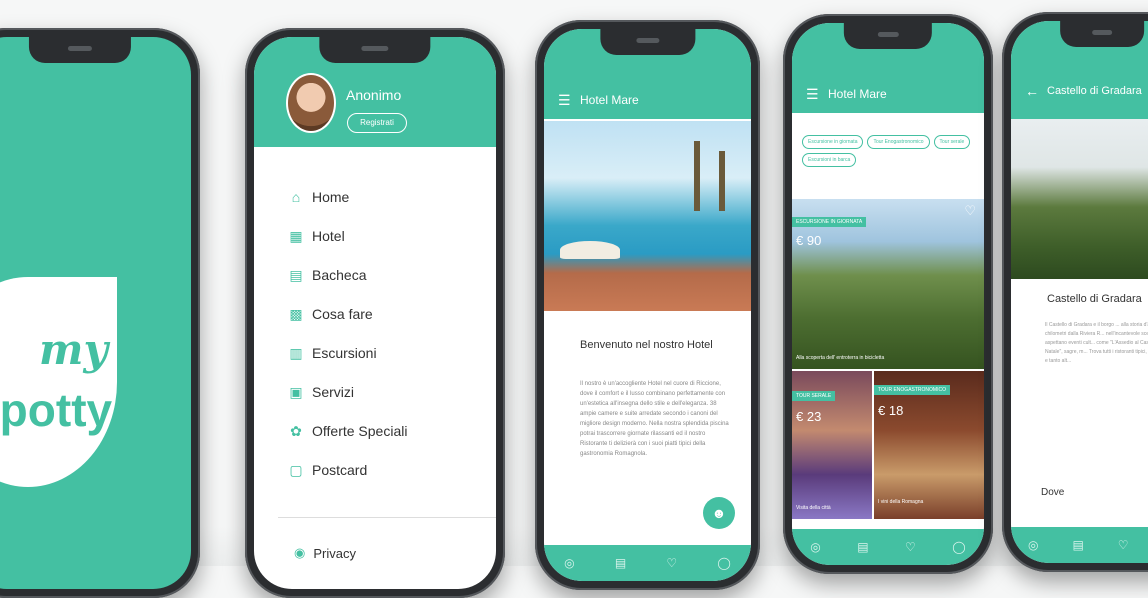 This screenshot has height=598, width=1148. I want to click on chip-escursione: Escursione in giornata, so click(833, 142).